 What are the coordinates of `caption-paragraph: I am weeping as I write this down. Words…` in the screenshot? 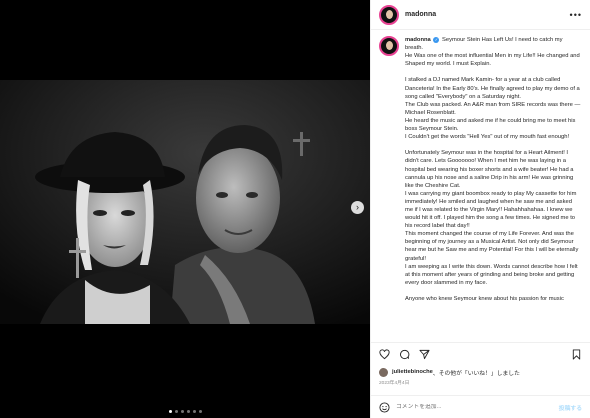 It's located at (491, 274).